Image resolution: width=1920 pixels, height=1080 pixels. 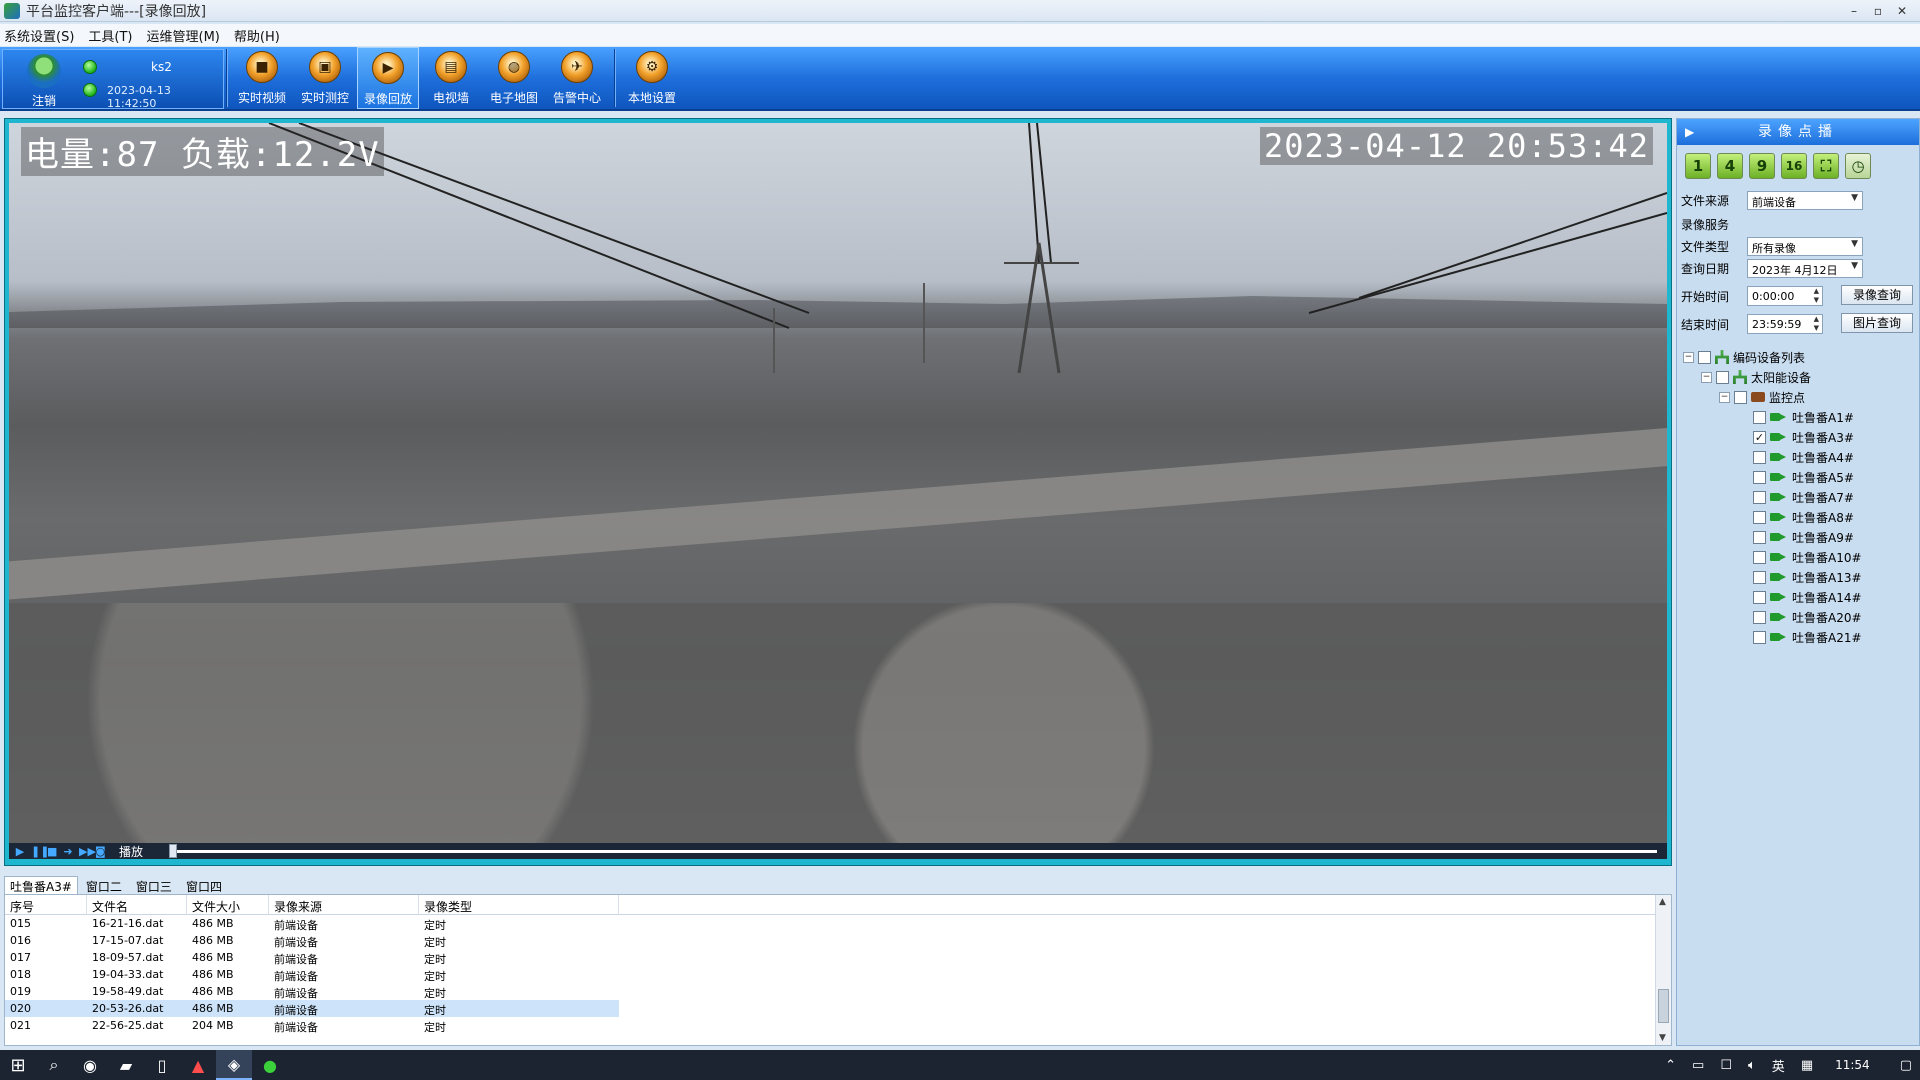 What do you see at coordinates (519, 904) in the screenshot?
I see `column-header: 录像类型` at bounding box center [519, 904].